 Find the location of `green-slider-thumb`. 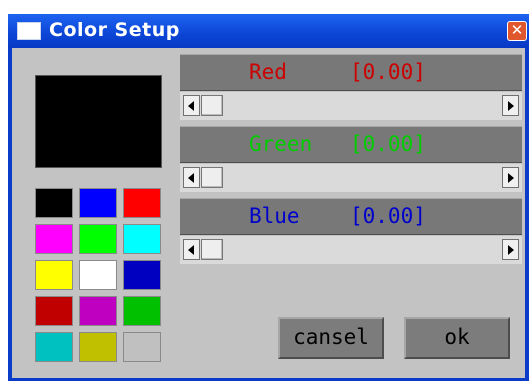

green-slider-thumb is located at coordinates (212, 177).